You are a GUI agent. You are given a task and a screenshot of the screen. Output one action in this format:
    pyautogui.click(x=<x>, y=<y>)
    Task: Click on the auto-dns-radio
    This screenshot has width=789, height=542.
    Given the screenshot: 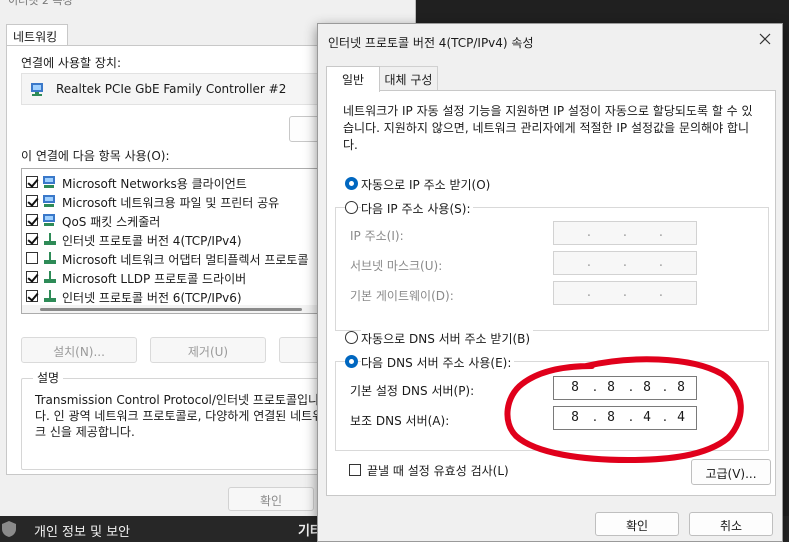 What is the action you would take?
    pyautogui.click(x=351, y=337)
    